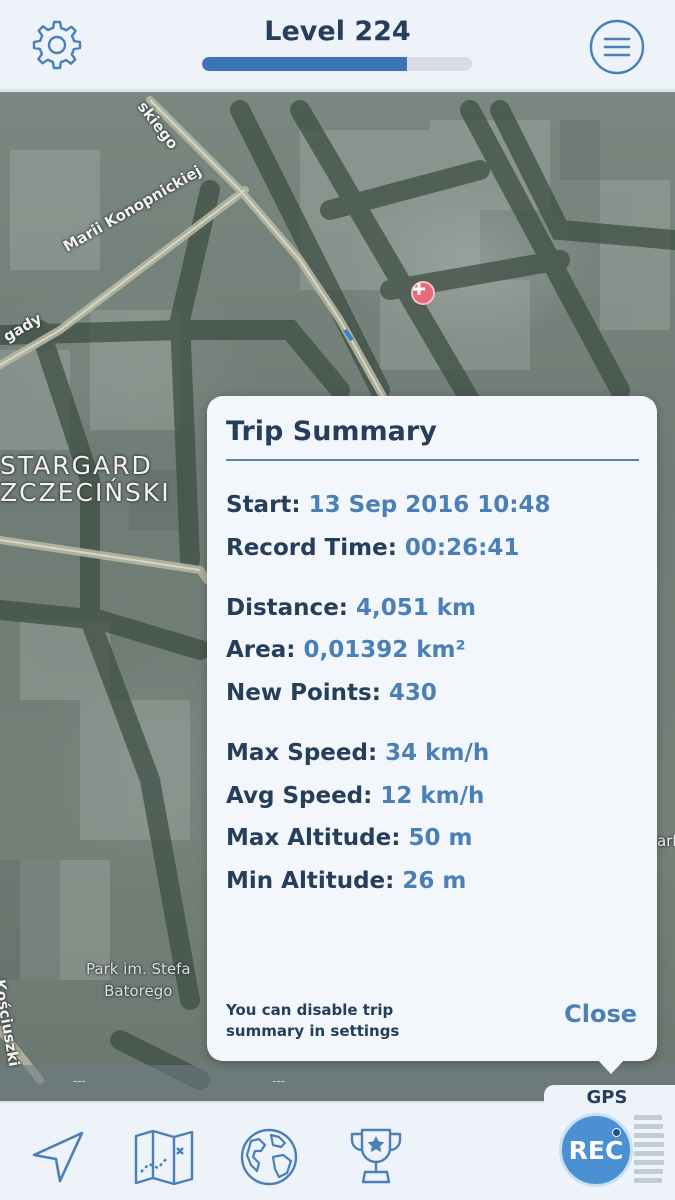  Describe the element at coordinates (337, 31) in the screenshot. I see `level-title: Level 224` at that location.